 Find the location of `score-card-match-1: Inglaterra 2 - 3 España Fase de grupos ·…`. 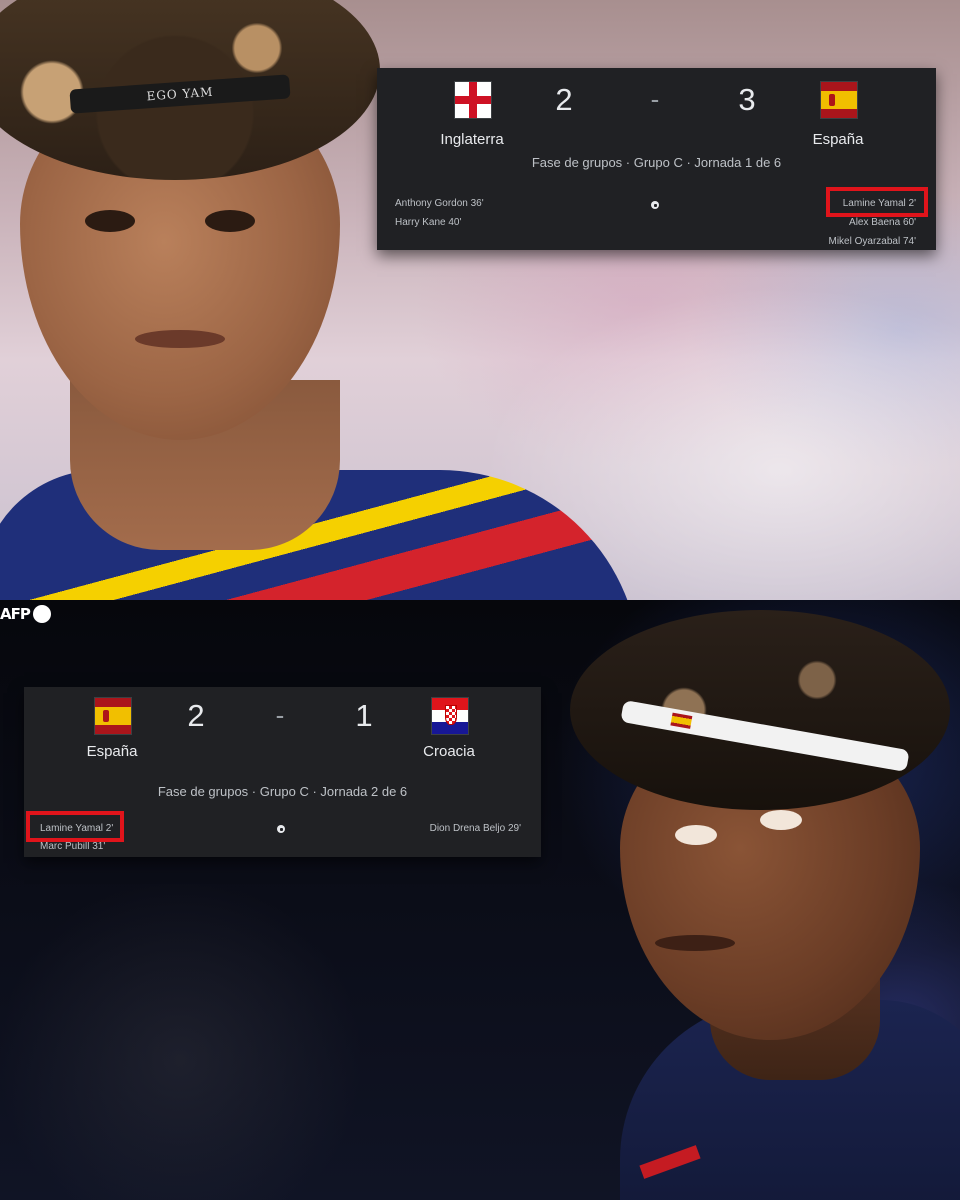

score-card-match-1: Inglaterra 2 - 3 España Fase de grupos ·… is located at coordinates (656, 159).